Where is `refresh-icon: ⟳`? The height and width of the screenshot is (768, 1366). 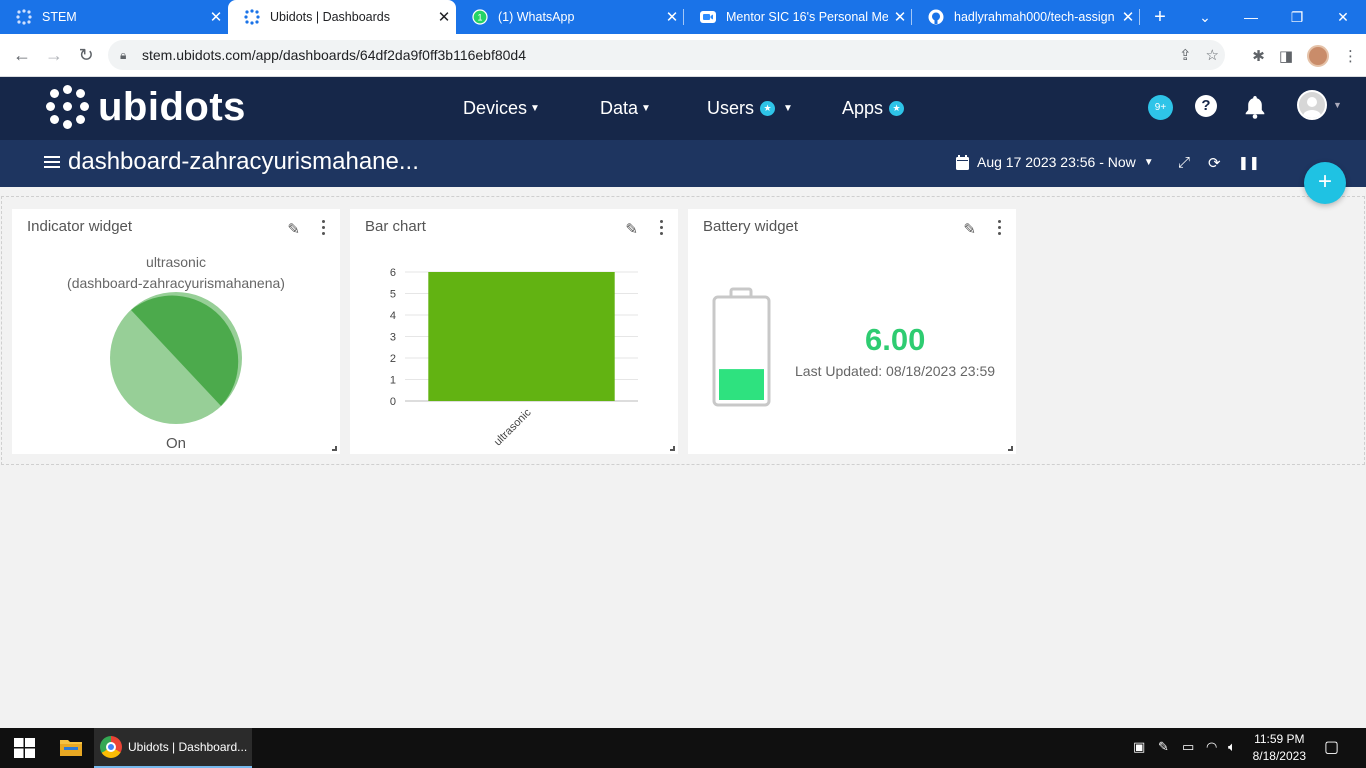
refresh-icon: ⟳ is located at coordinates (1214, 163).